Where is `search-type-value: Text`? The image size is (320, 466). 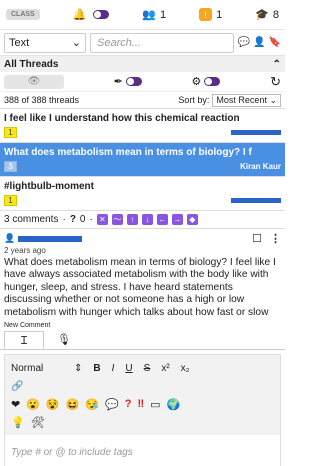
search-type-value: Text is located at coordinates (19, 42).